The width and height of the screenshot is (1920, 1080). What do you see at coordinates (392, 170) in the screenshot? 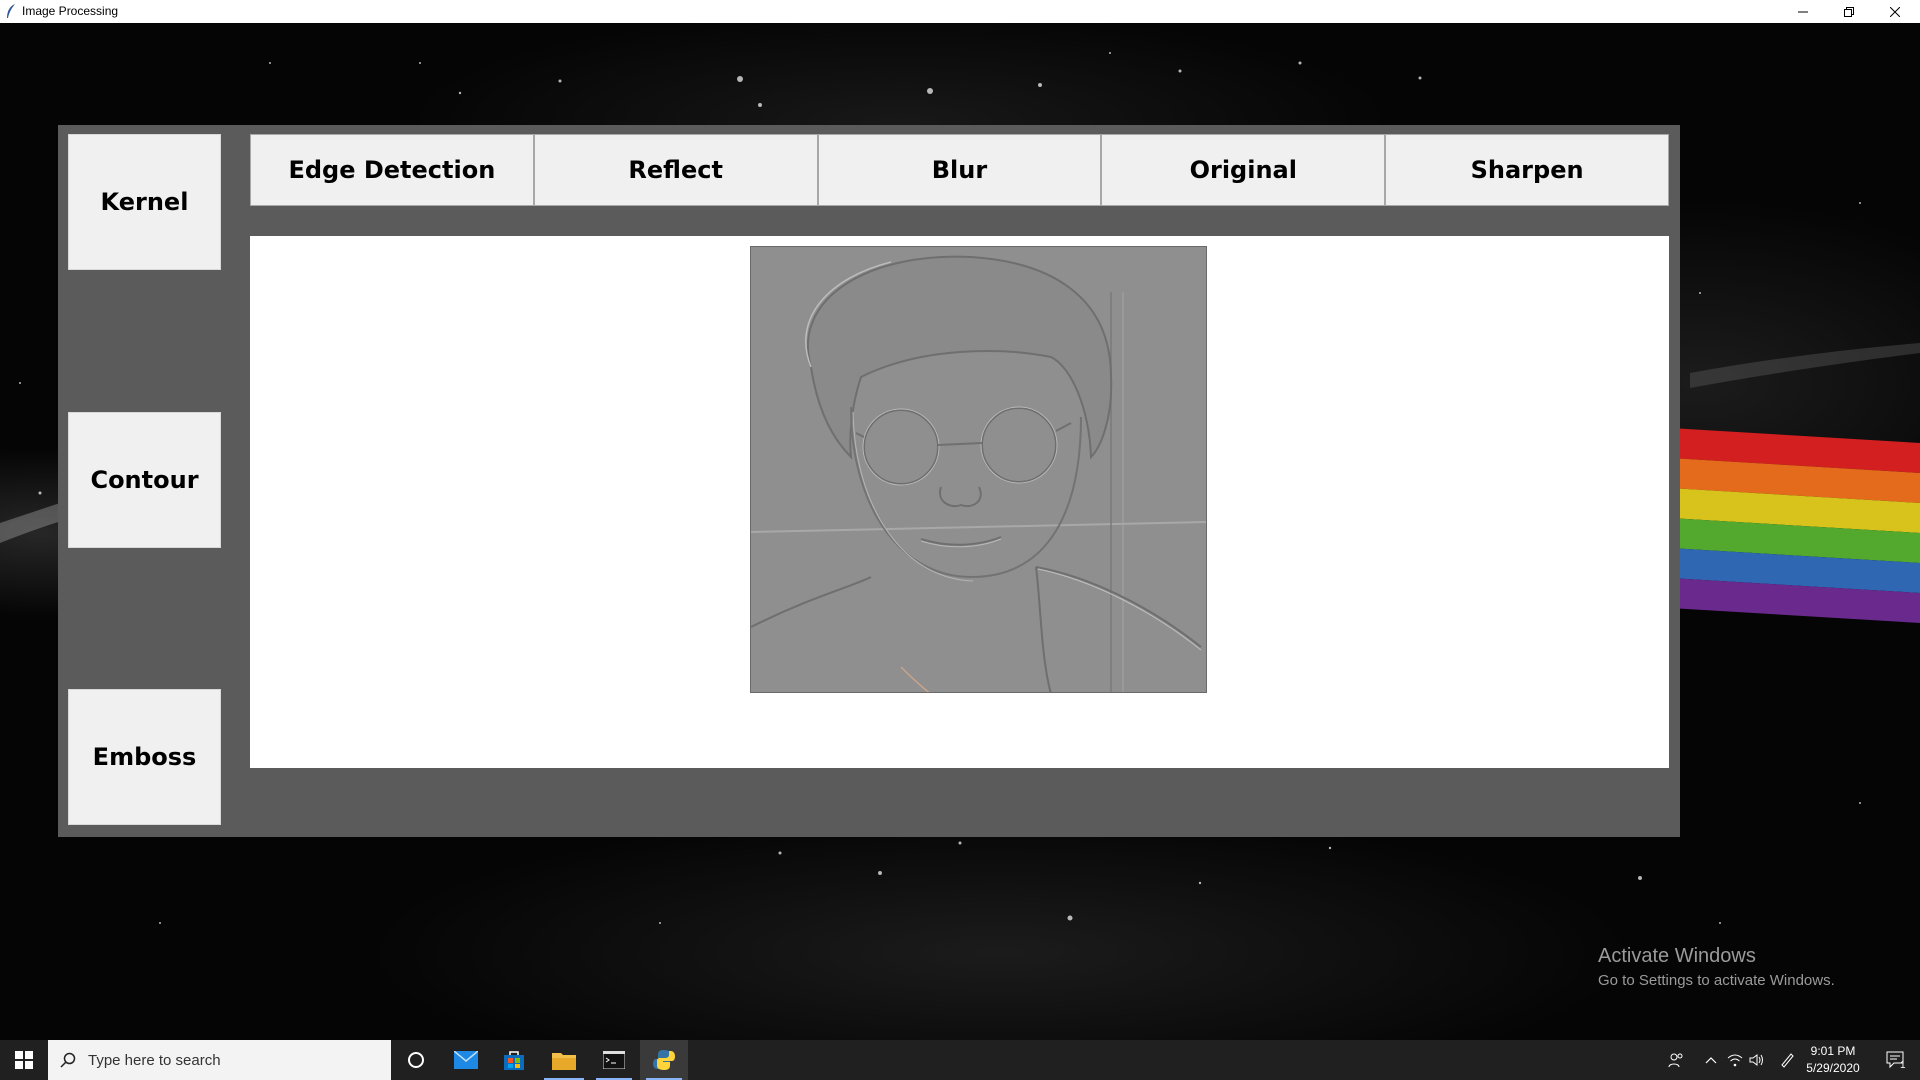
I see `edge-detection-button: Edge Detection` at bounding box center [392, 170].